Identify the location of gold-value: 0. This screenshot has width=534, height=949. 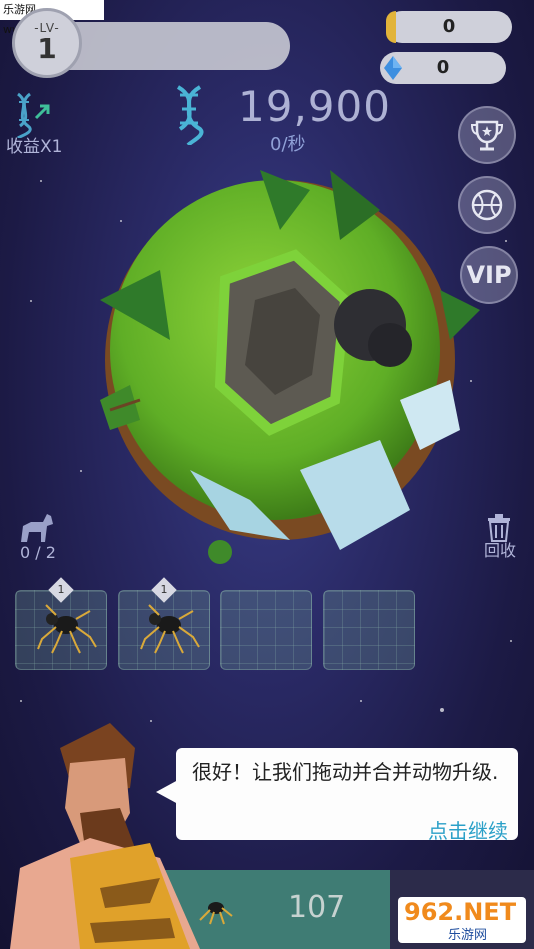
(449, 26).